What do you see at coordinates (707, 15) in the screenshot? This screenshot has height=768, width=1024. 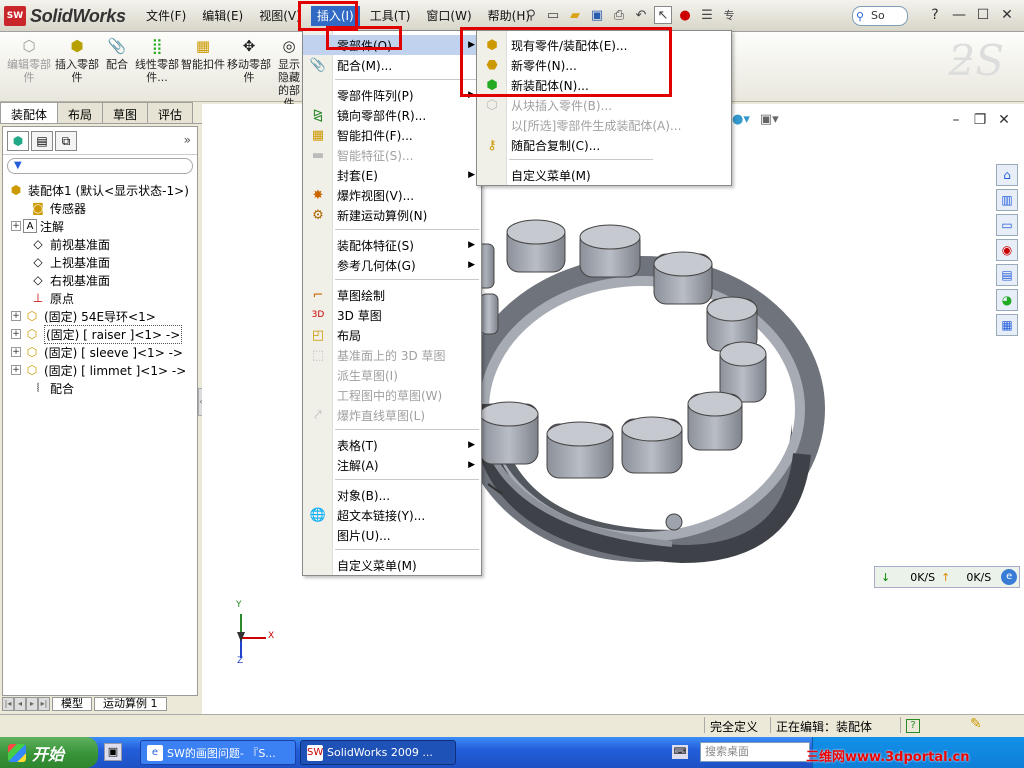 I see `options-icon: ☰` at bounding box center [707, 15].